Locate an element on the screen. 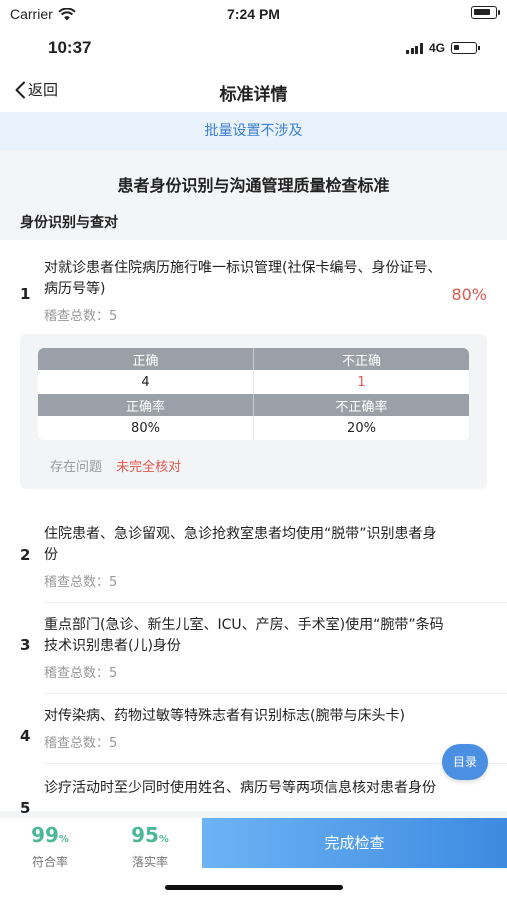 The image size is (507, 900). bottom-bar: 99% 符合率 95% 落实率 完成检查 is located at coordinates (253, 843).